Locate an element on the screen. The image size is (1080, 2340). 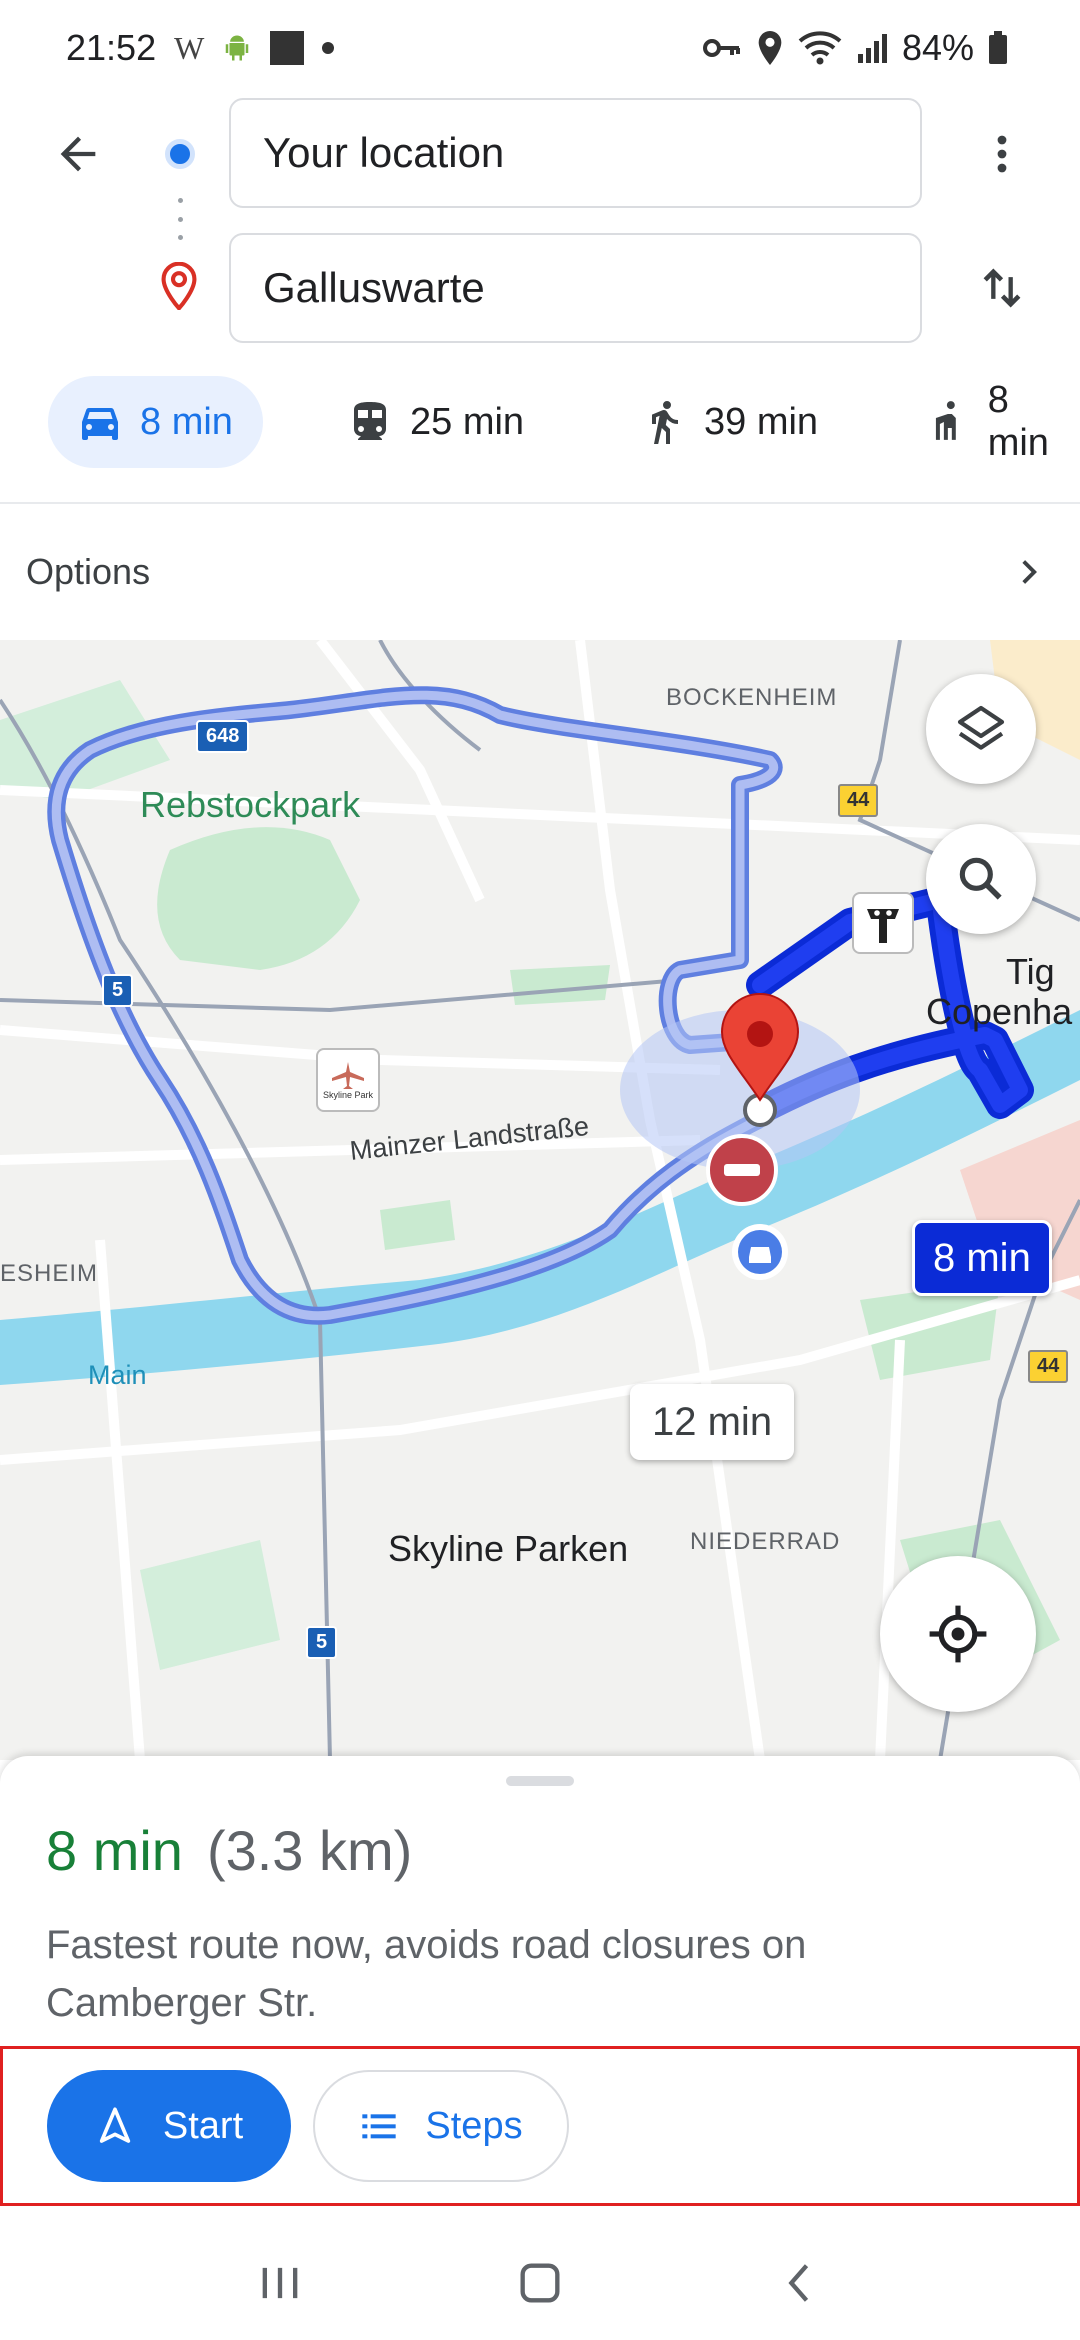
label-main-river: Main is located at coordinates (117, 1375).